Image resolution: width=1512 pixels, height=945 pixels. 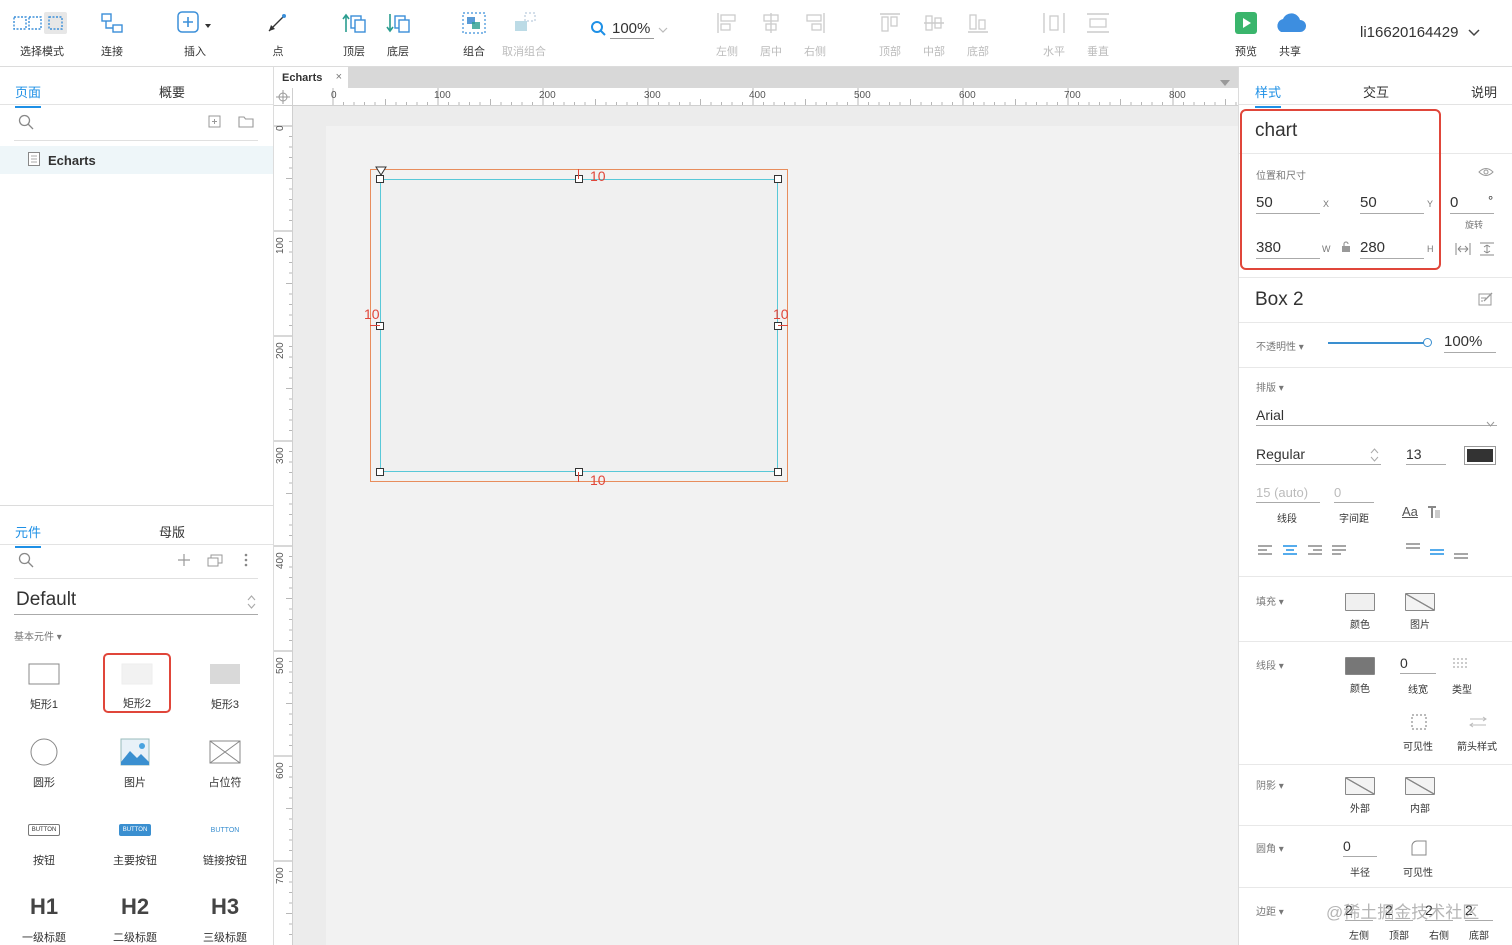 What do you see at coordinates (1434, 513) in the screenshot?
I see `text-style-icon` at bounding box center [1434, 513].